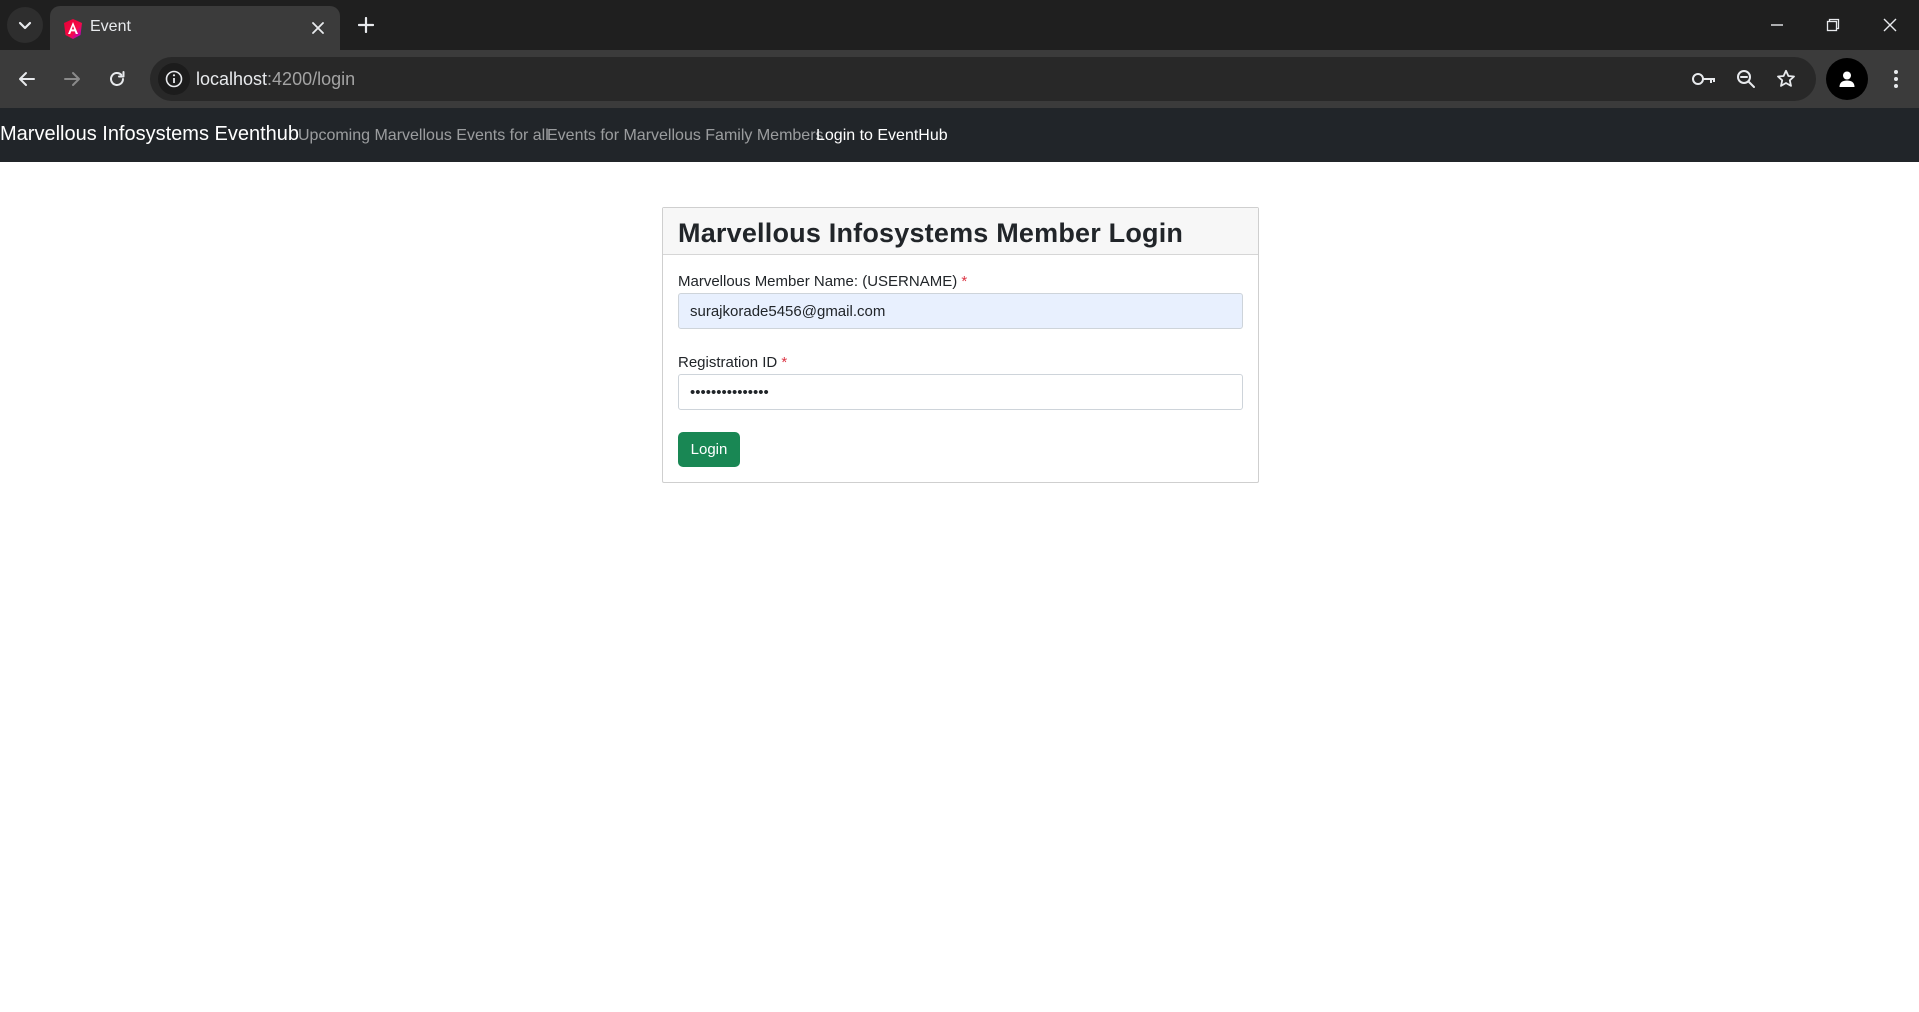 The height and width of the screenshot is (1012, 1919). I want to click on username-label: Marvellous Member Name: (USERNAME) *, so click(822, 281).